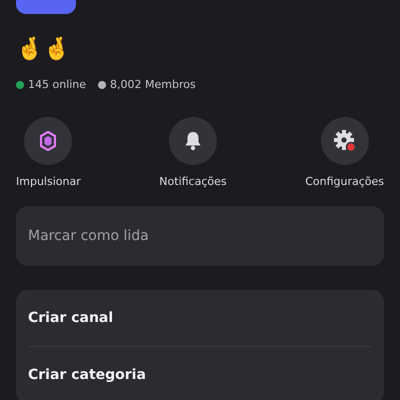  I want to click on mark-as-read-button: Marcar como lida, so click(200, 236).